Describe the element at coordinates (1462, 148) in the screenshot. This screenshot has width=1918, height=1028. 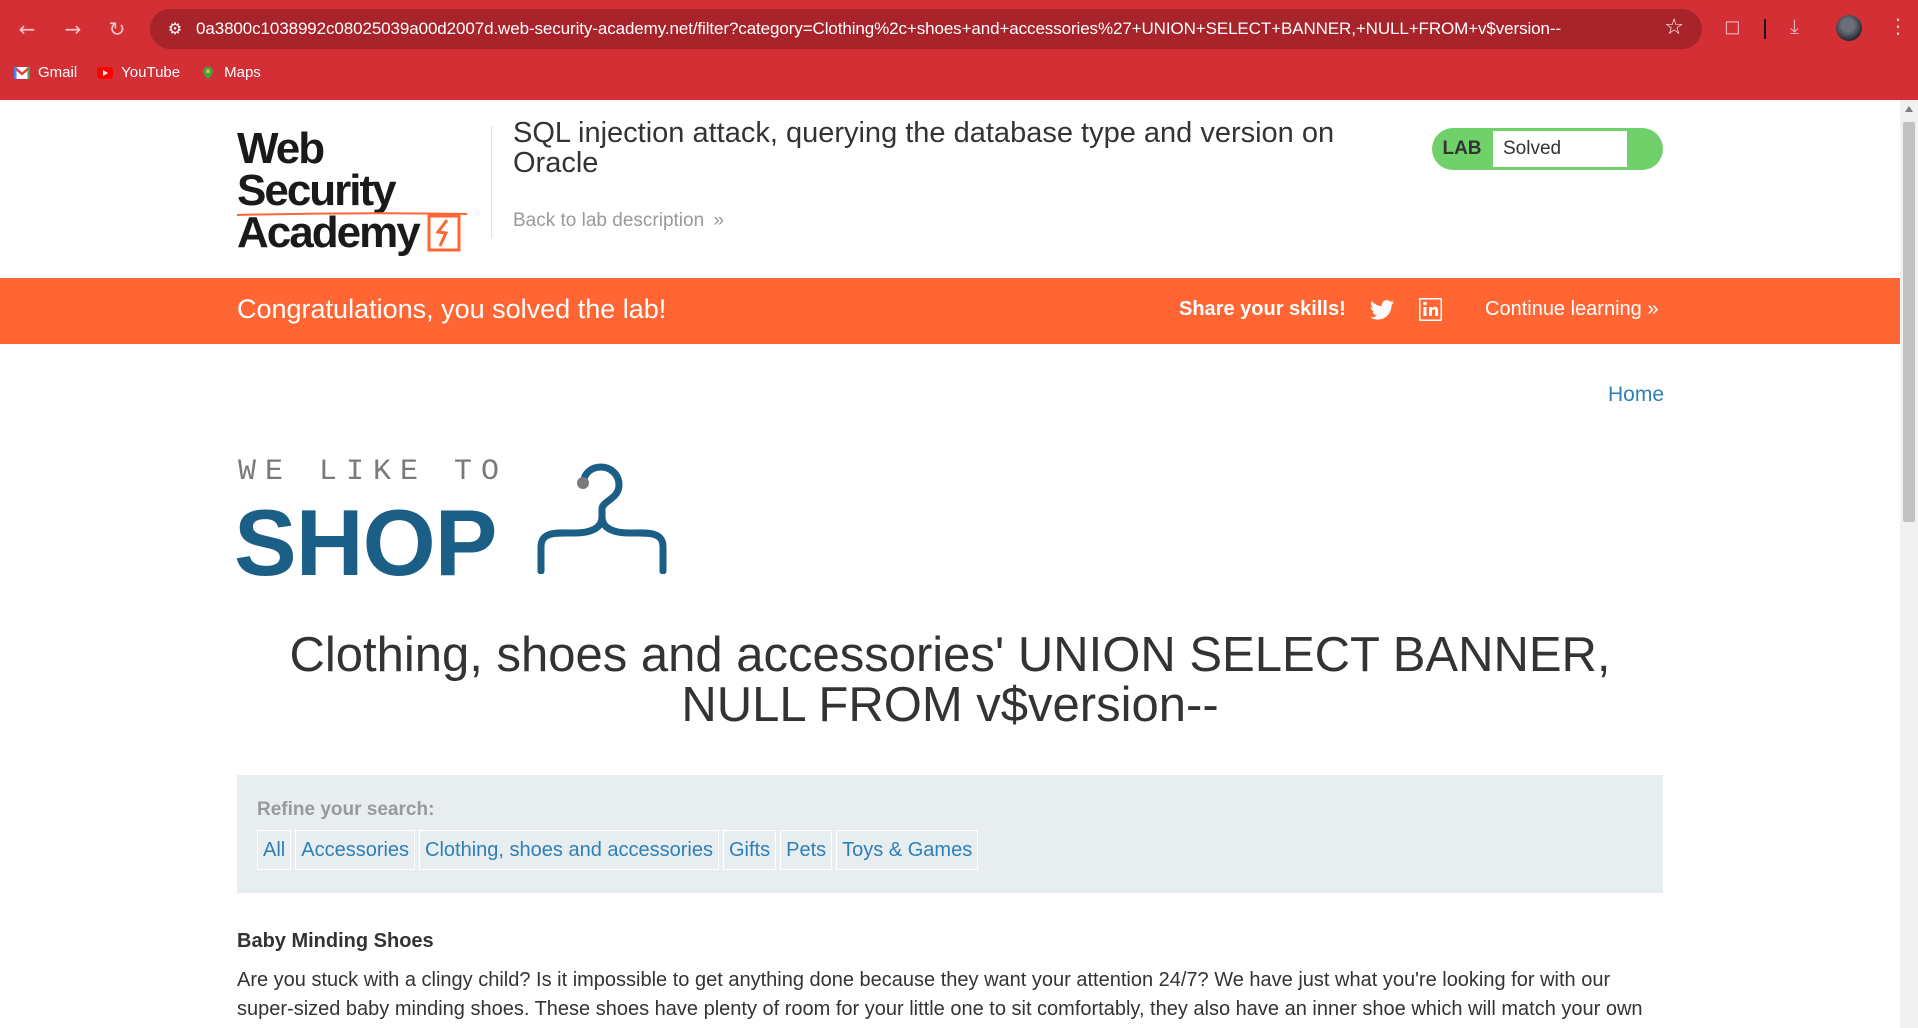
I see `lab-badge-label: LAB` at that location.